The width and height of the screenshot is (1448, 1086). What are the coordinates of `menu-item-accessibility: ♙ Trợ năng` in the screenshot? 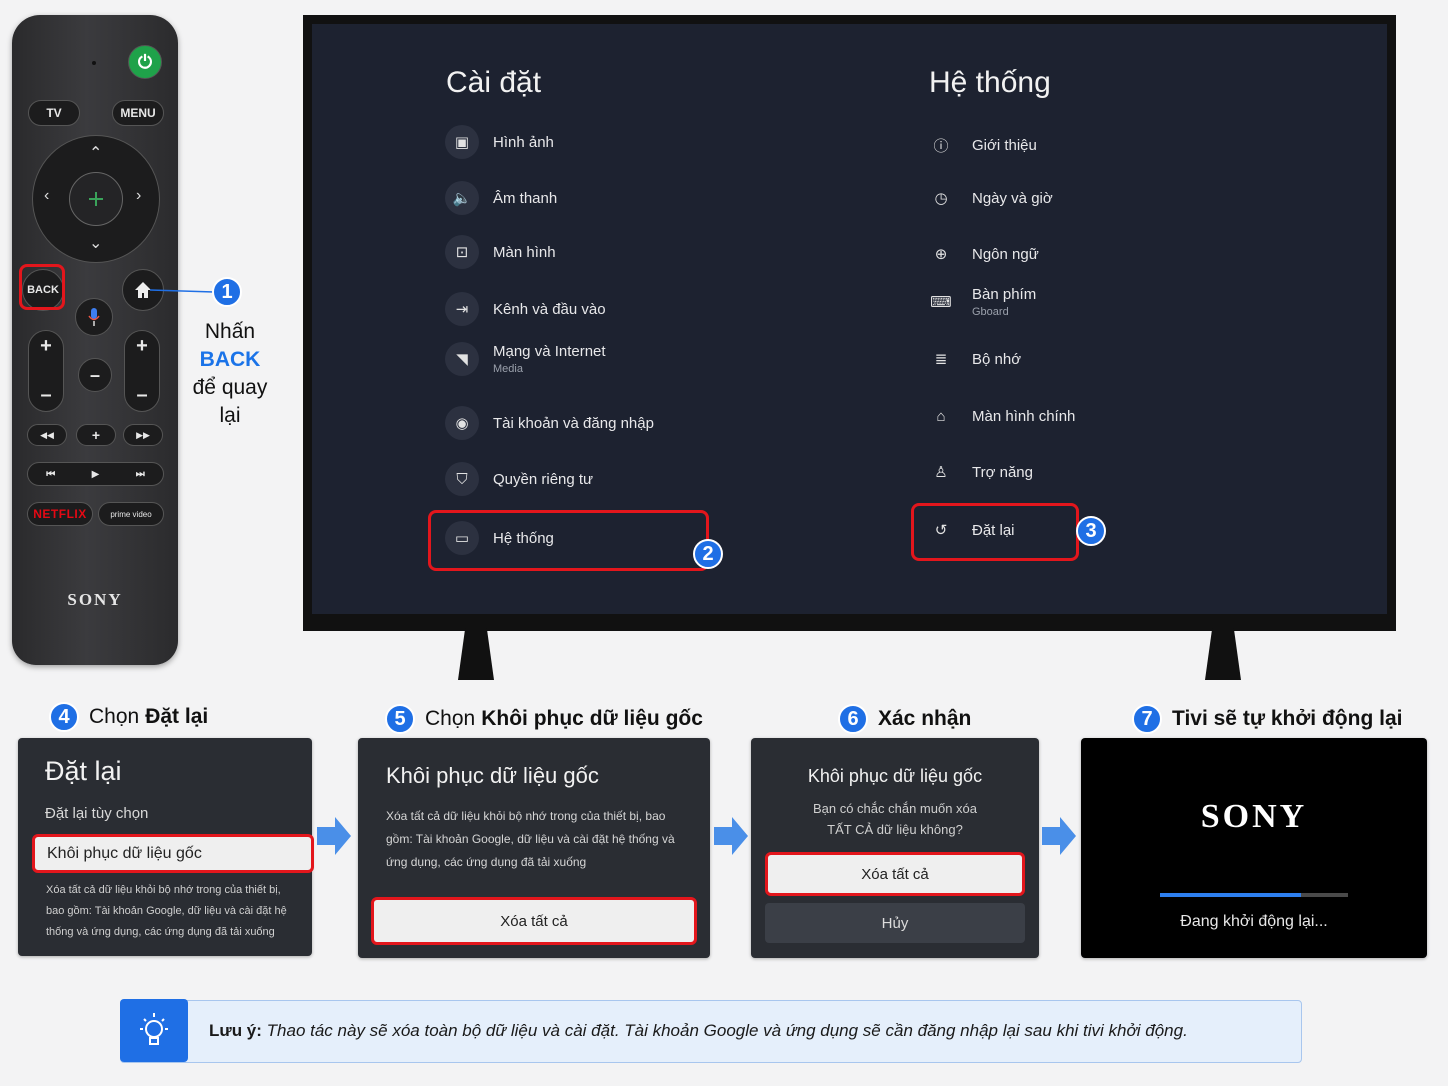 It's located at (978, 472).